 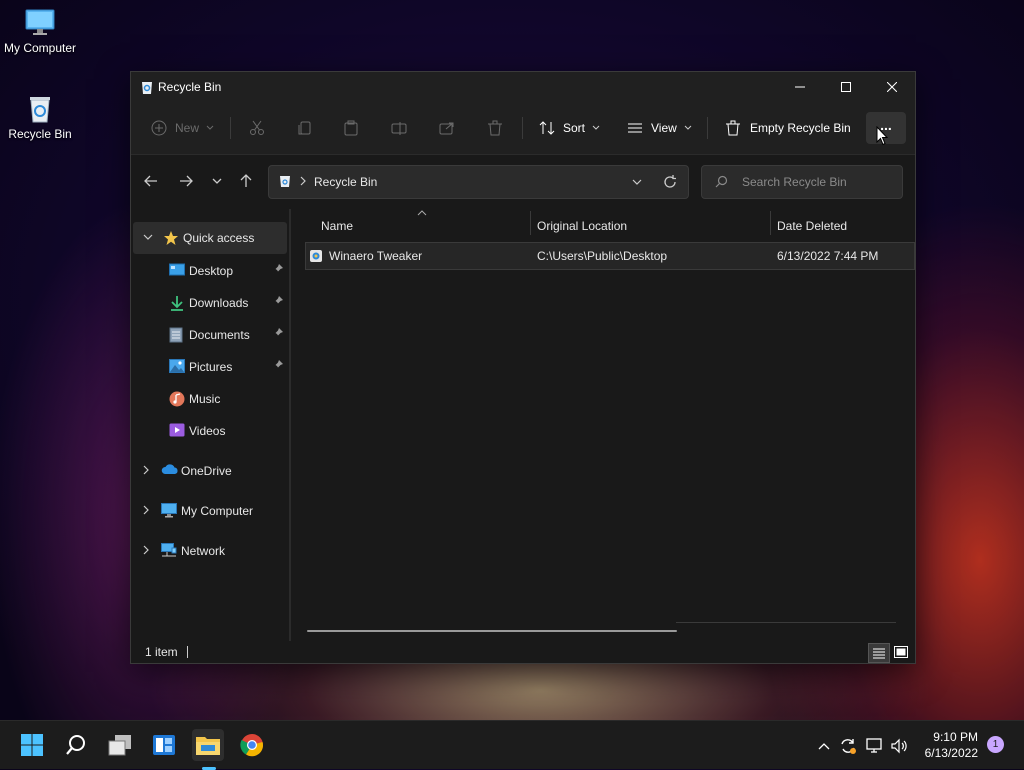 What do you see at coordinates (345, 182) in the screenshot?
I see `breadcrumb: Recycle Bin` at bounding box center [345, 182].